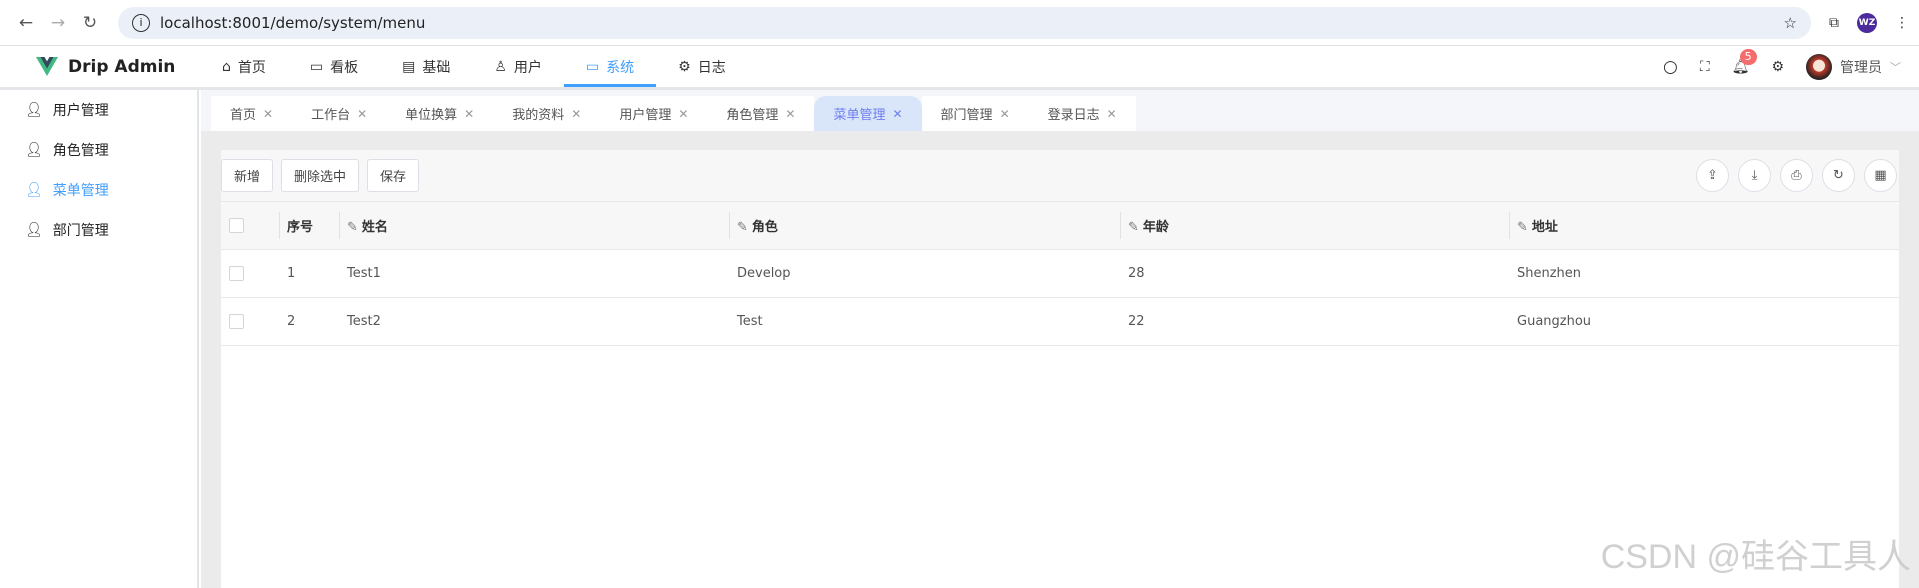  Describe the element at coordinates (247, 175) in the screenshot. I see `add-button: 新增` at that location.